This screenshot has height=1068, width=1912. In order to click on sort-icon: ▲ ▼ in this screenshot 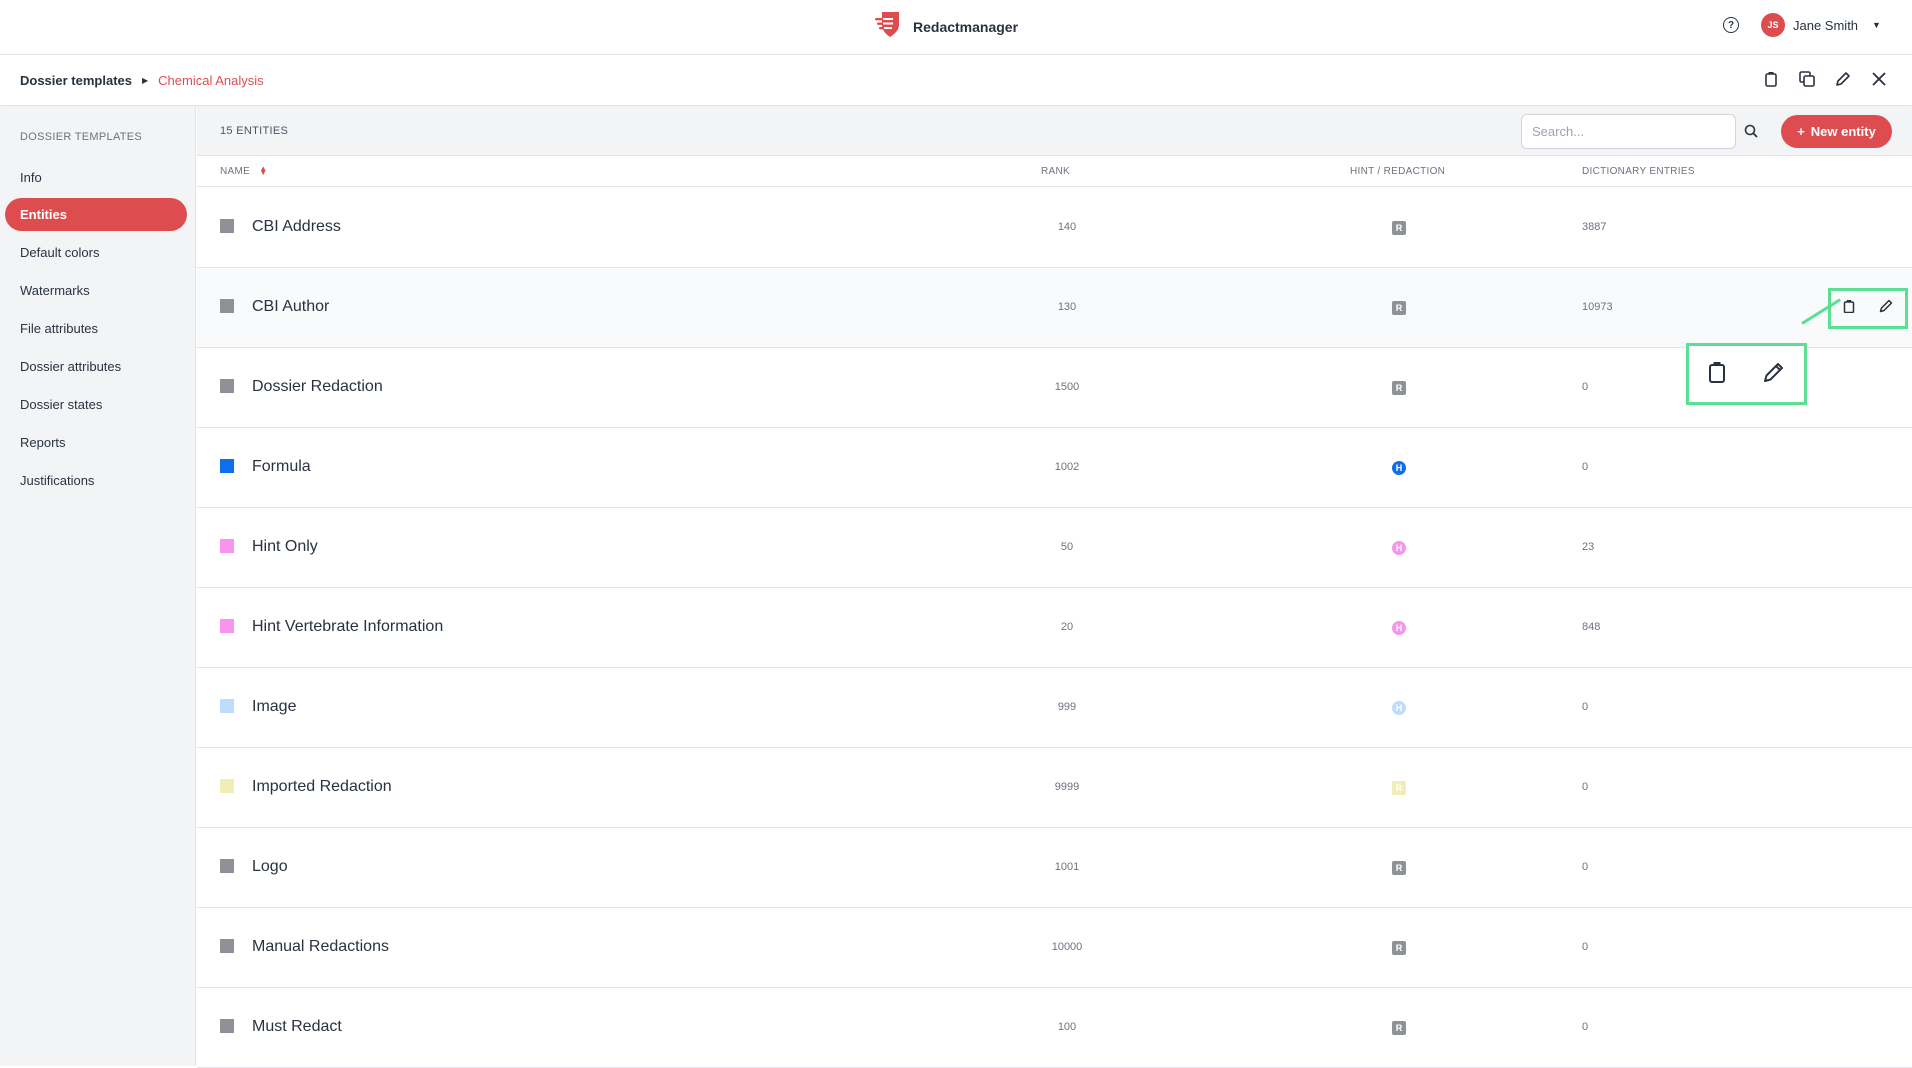, I will do `click(263, 171)`.